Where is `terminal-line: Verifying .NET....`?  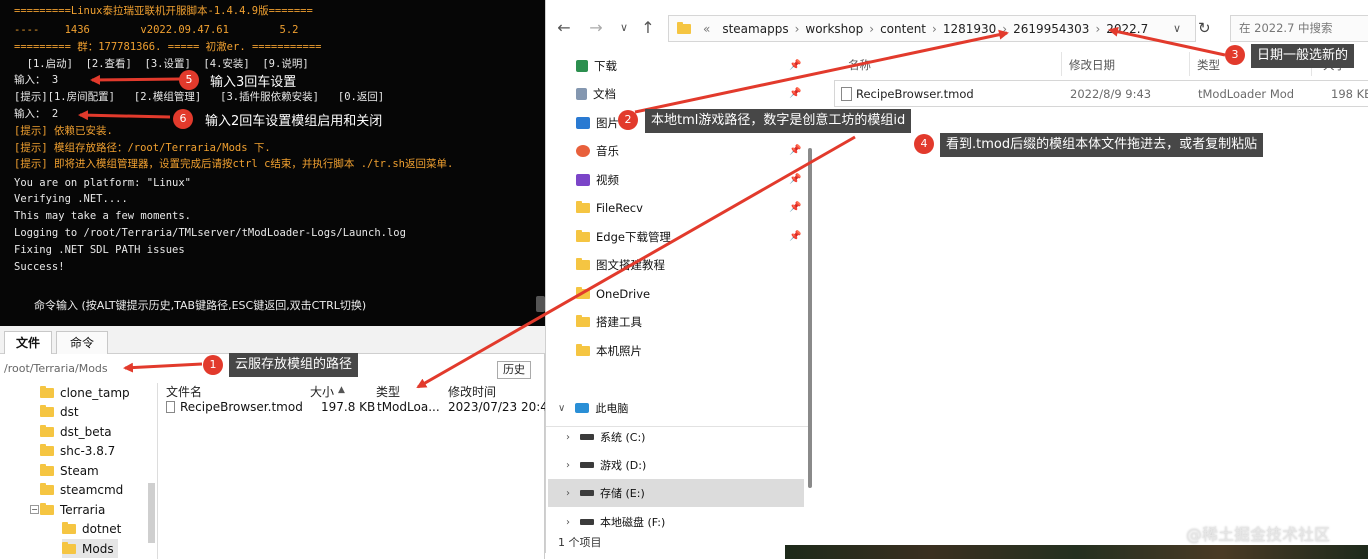
terminal-line: Verifying .NET.... is located at coordinates (71, 199).